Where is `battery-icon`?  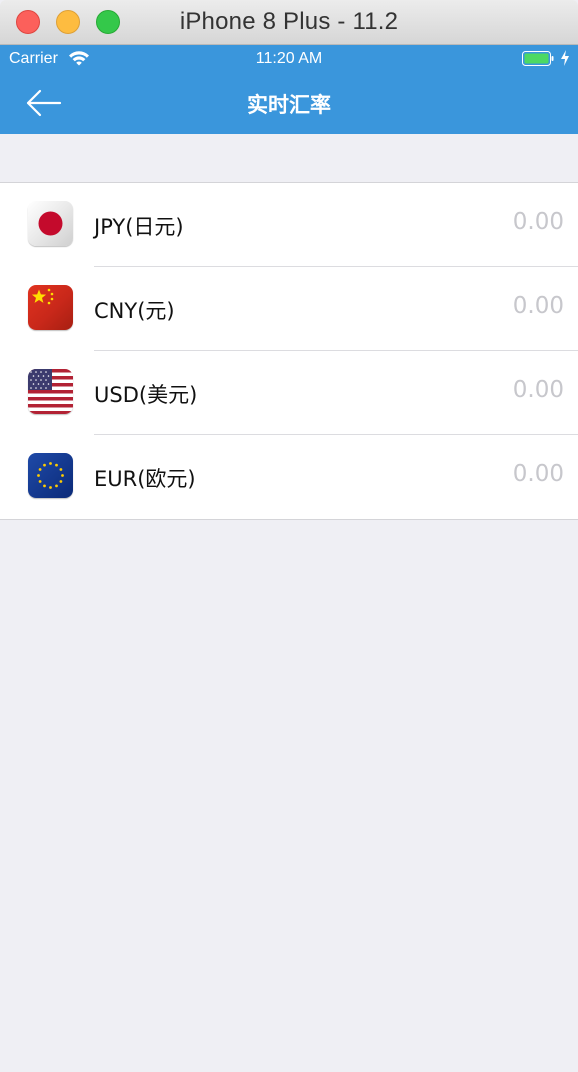 battery-icon is located at coordinates (538, 58).